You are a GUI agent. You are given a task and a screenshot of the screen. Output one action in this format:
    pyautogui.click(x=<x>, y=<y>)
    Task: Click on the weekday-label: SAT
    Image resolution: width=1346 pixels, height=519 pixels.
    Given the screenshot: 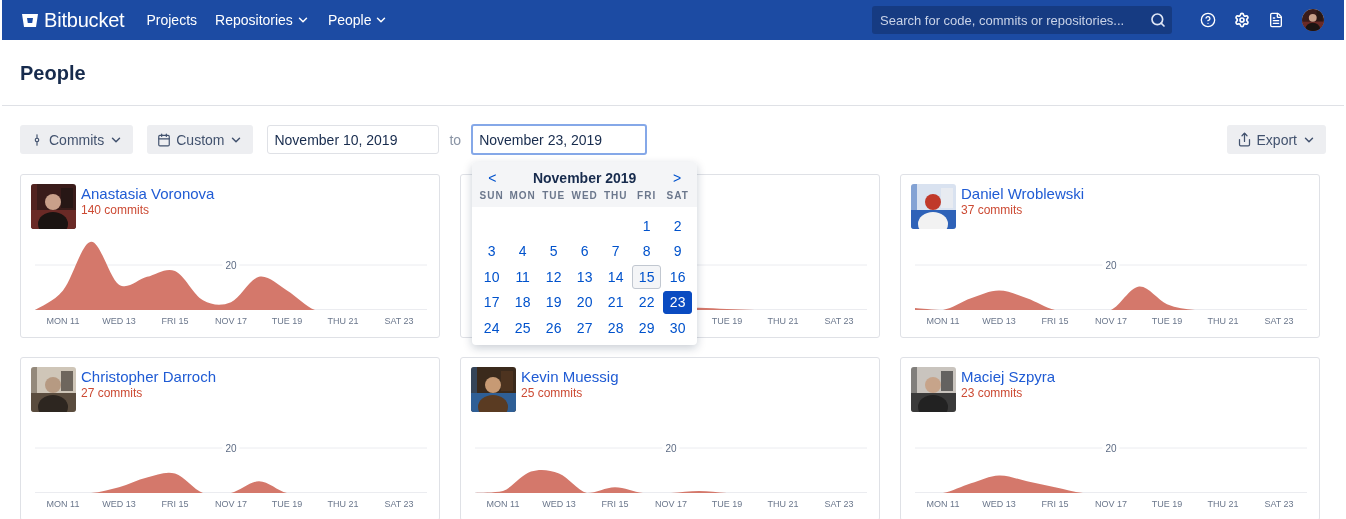 What is the action you would take?
    pyautogui.click(x=677, y=195)
    